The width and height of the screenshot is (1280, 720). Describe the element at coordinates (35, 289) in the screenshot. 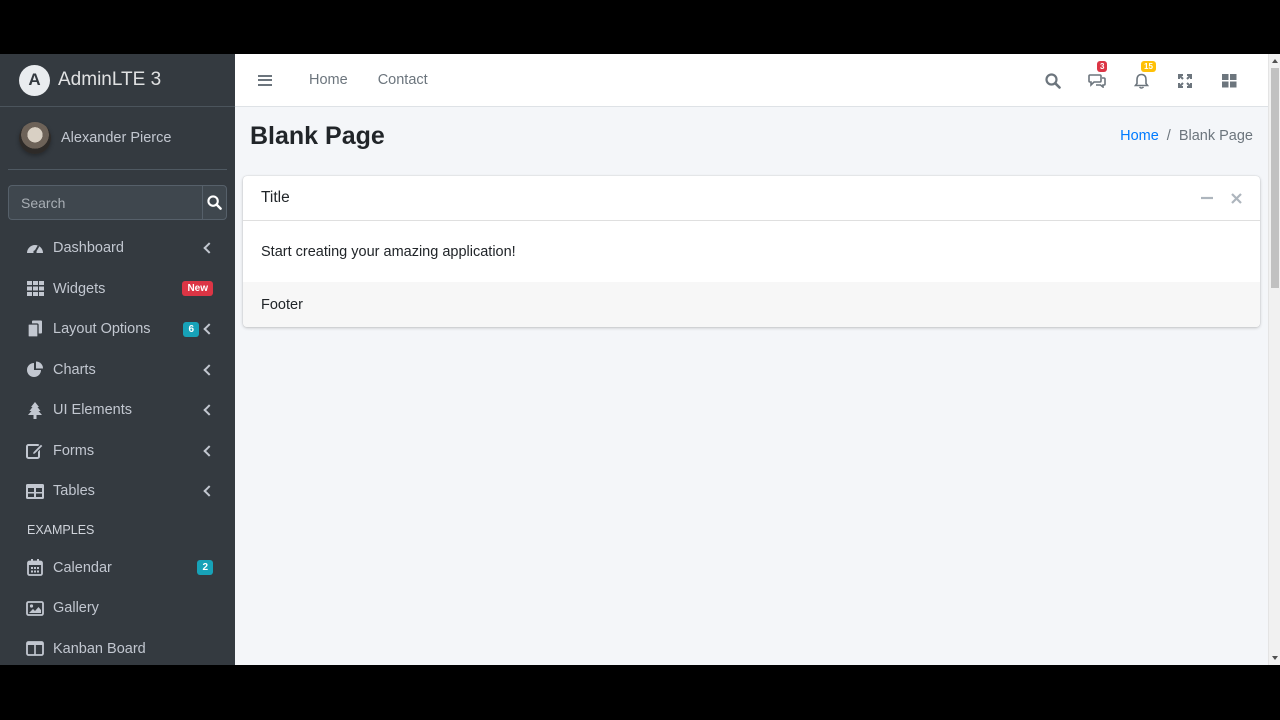

I see `grid-icon` at that location.